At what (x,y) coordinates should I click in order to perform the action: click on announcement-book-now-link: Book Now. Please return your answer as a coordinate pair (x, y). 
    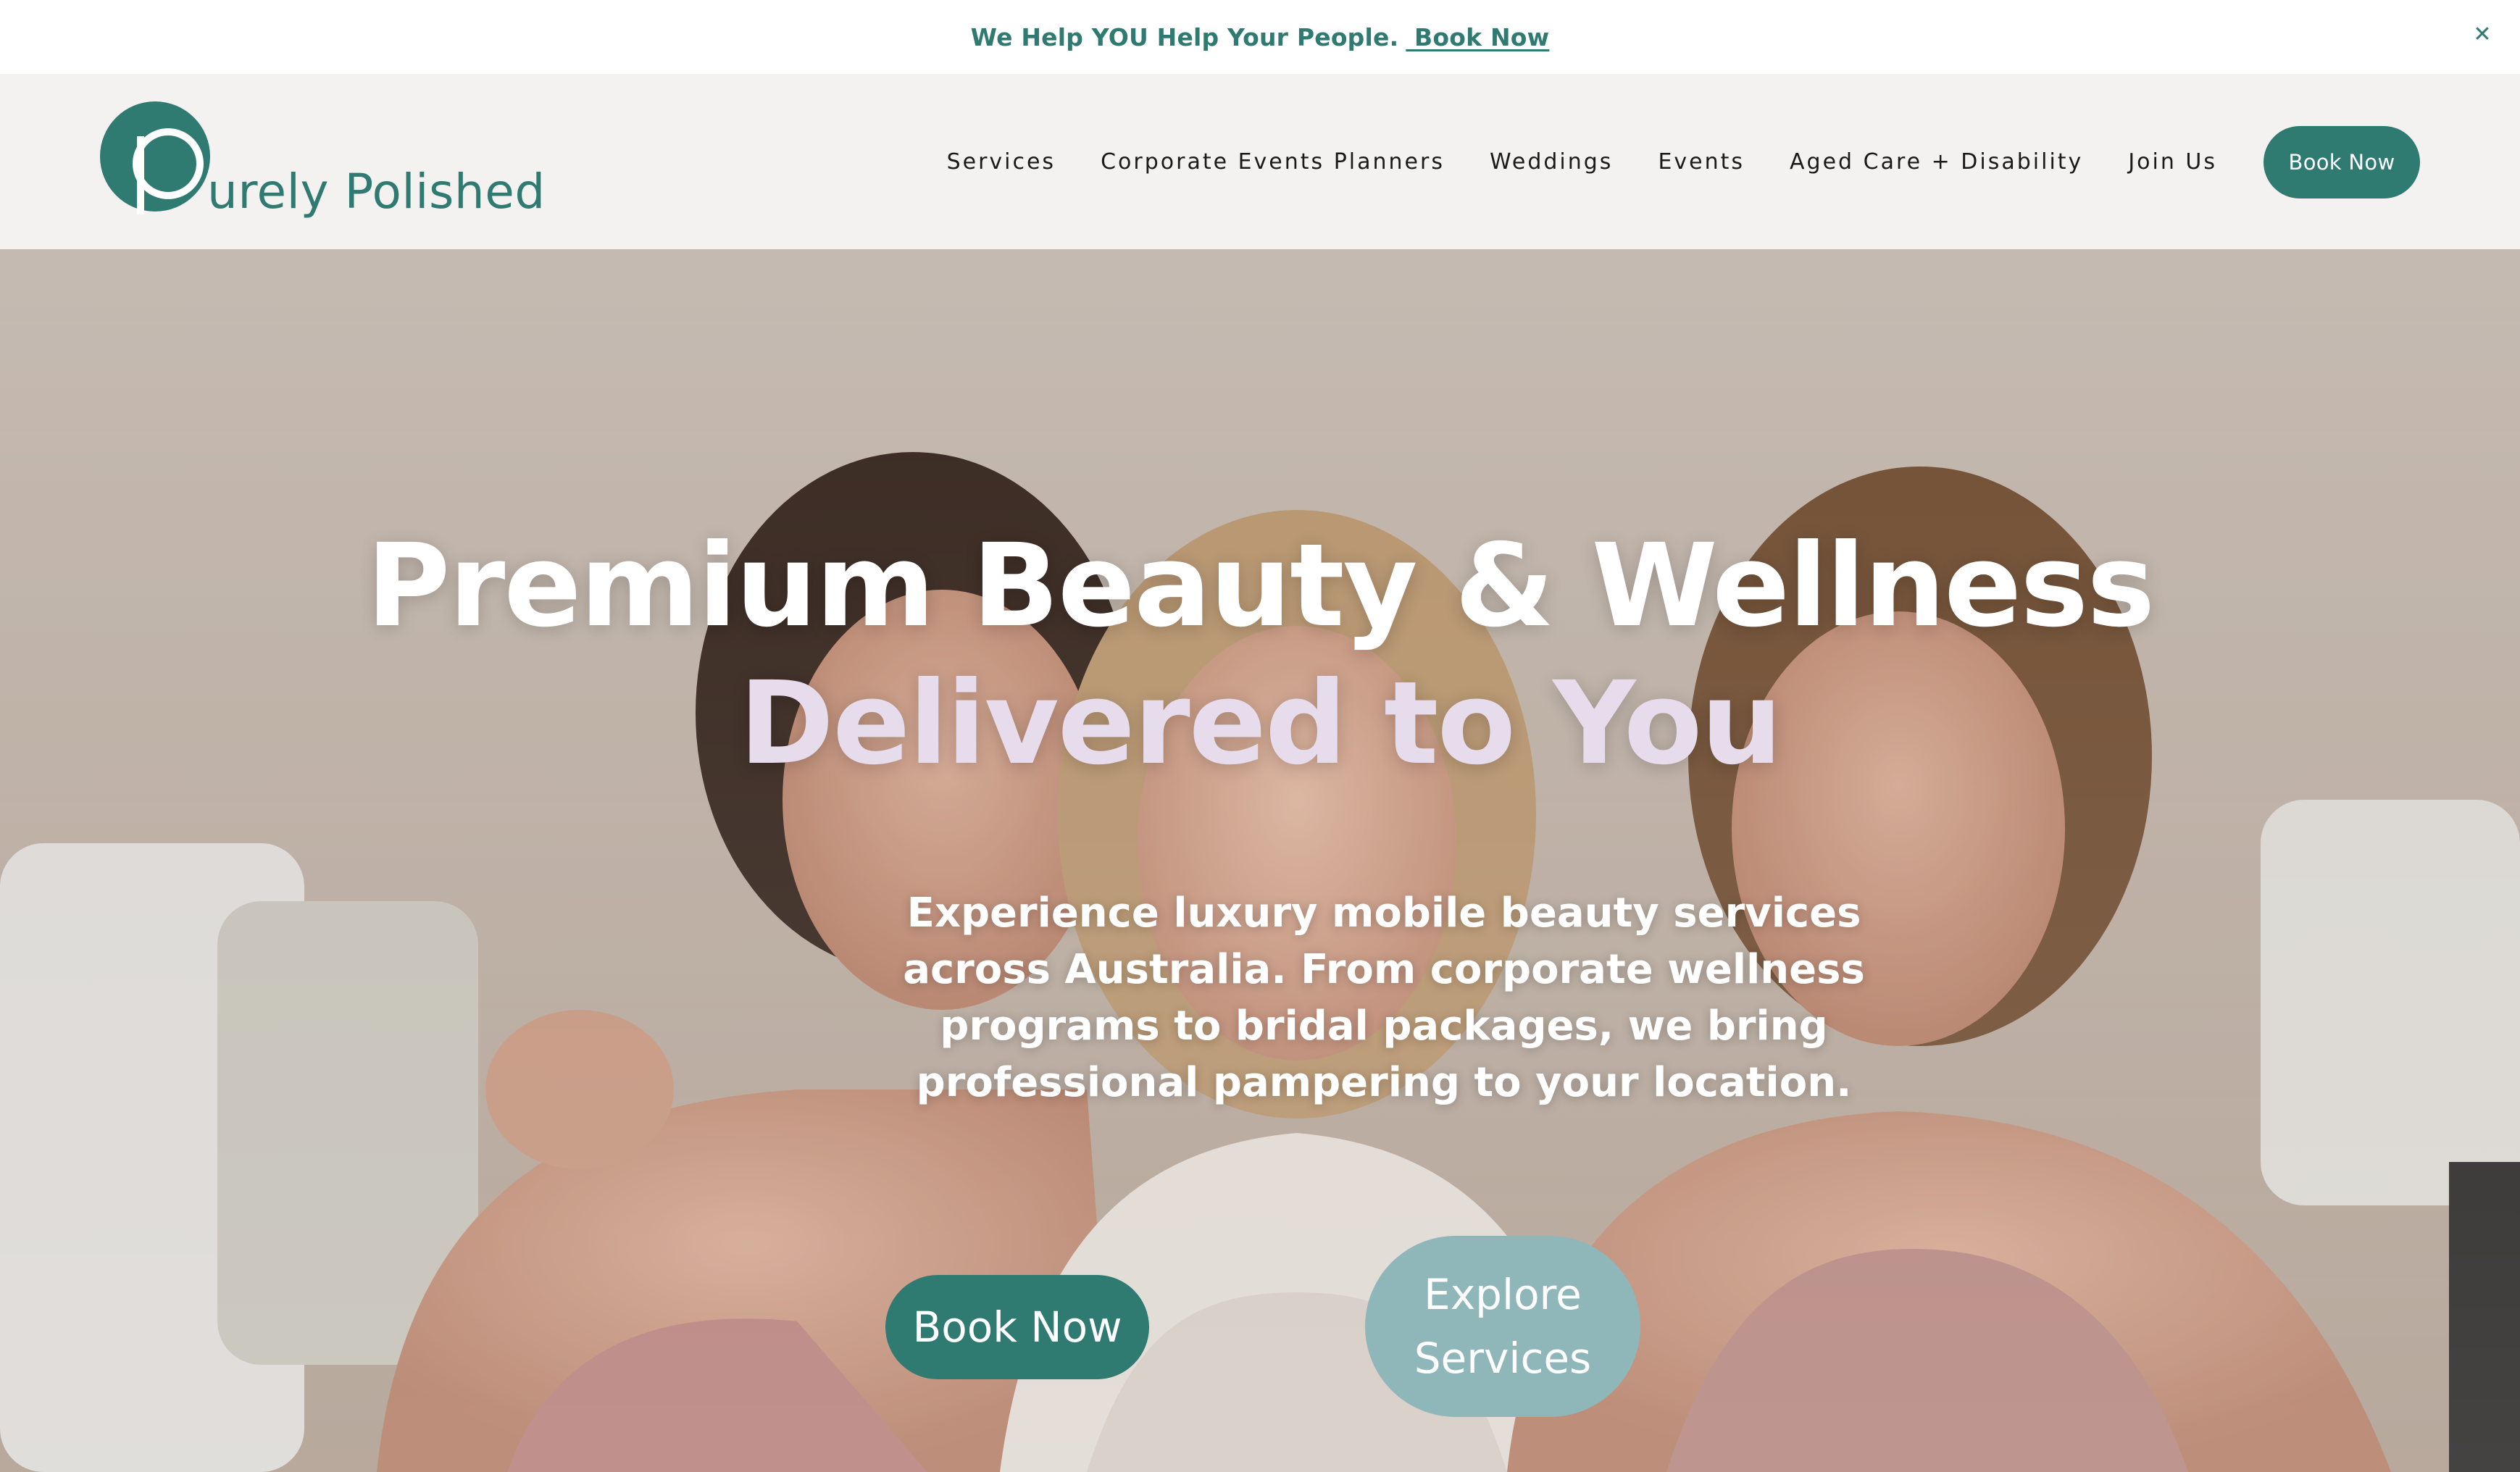
    Looking at the image, I should click on (1477, 37).